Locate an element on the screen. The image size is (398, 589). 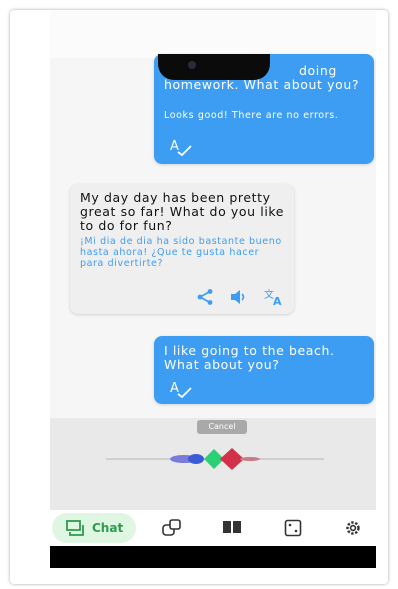
message-actions: 文 A is located at coordinates (241, 297).